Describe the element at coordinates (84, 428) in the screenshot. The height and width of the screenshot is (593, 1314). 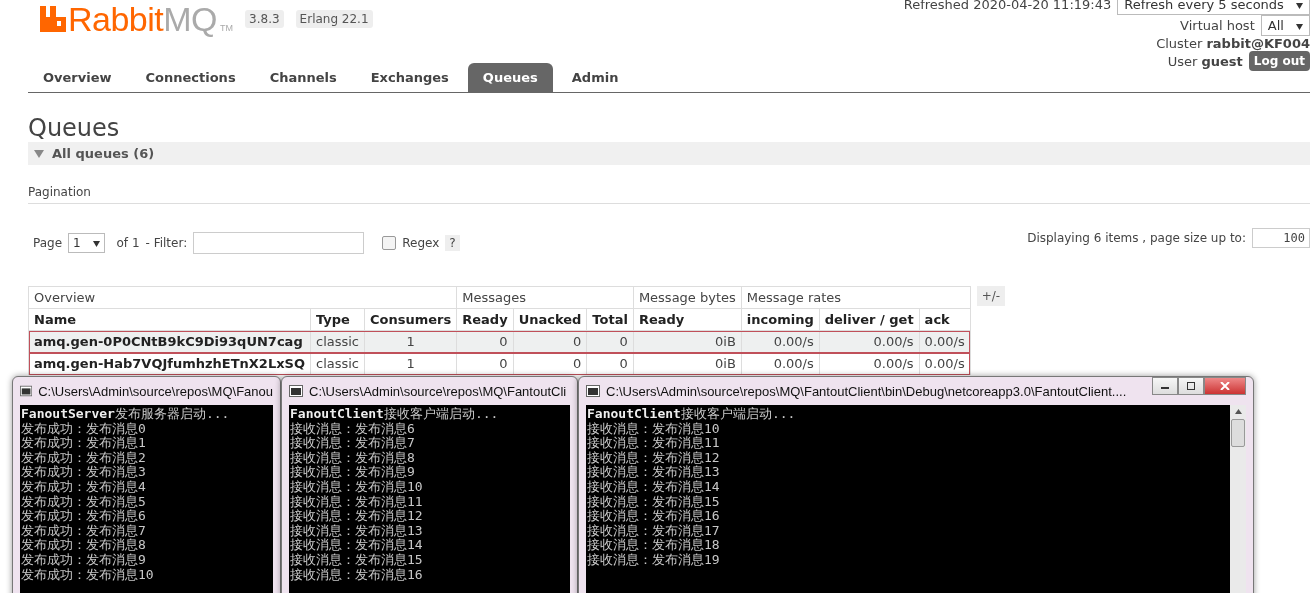
I see `console-line: 发布成功：发布消息0` at that location.